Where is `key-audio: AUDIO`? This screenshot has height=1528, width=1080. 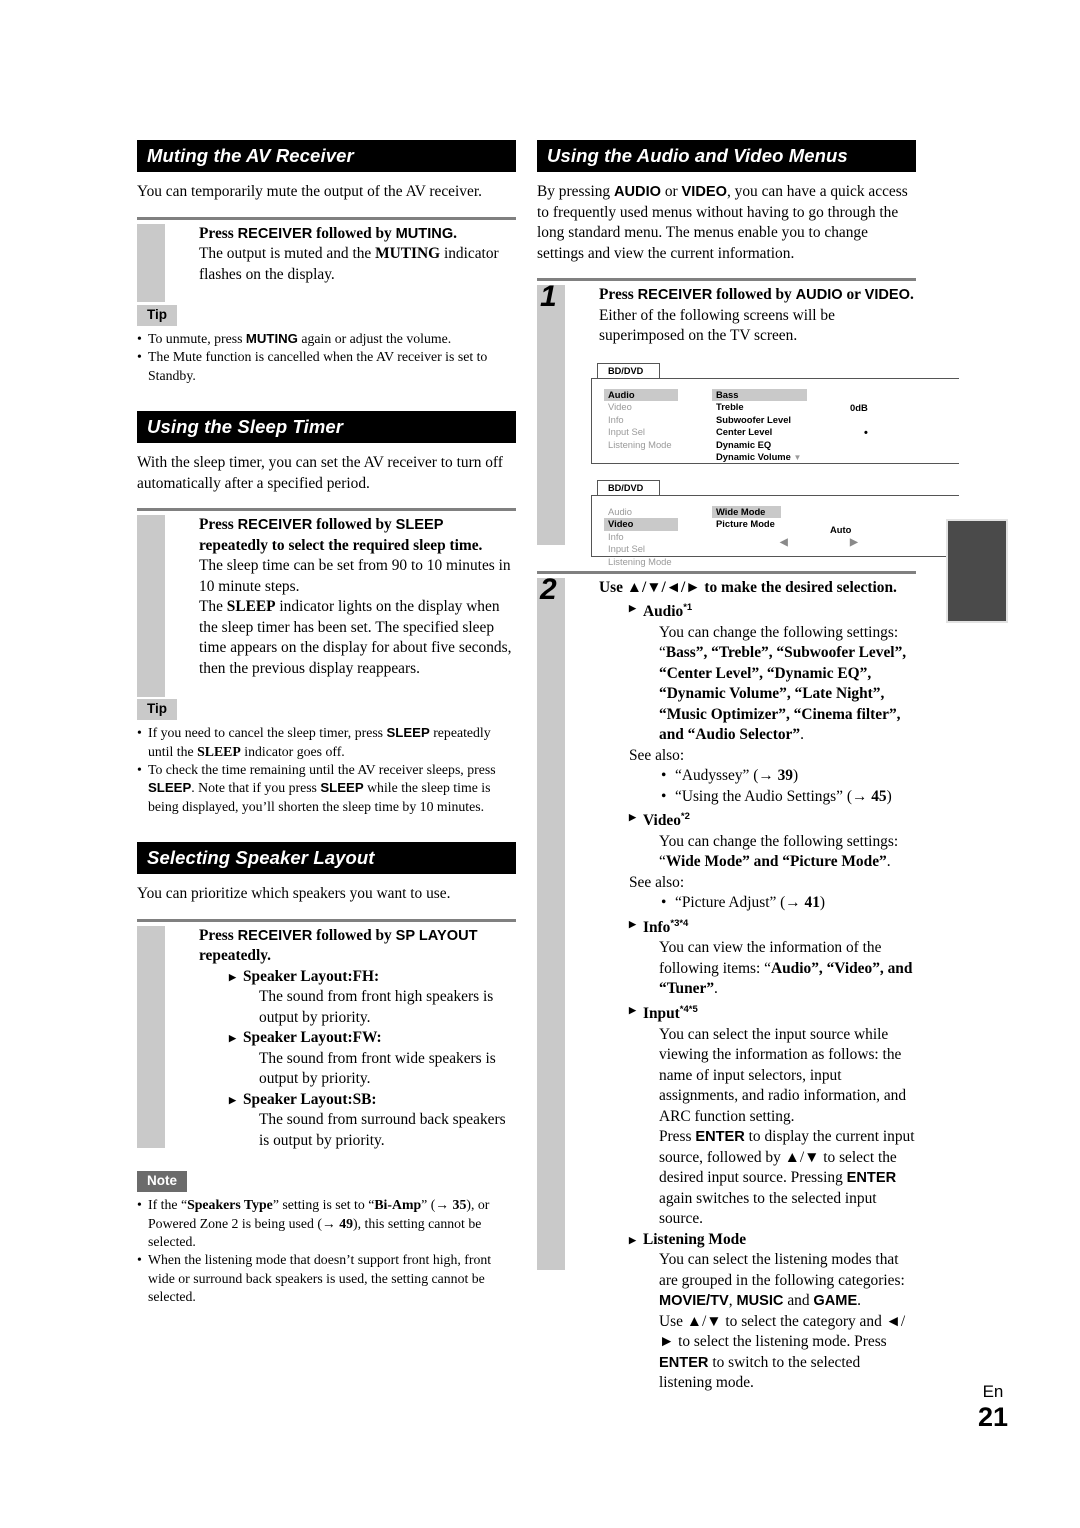
key-audio: AUDIO is located at coordinates (637, 192).